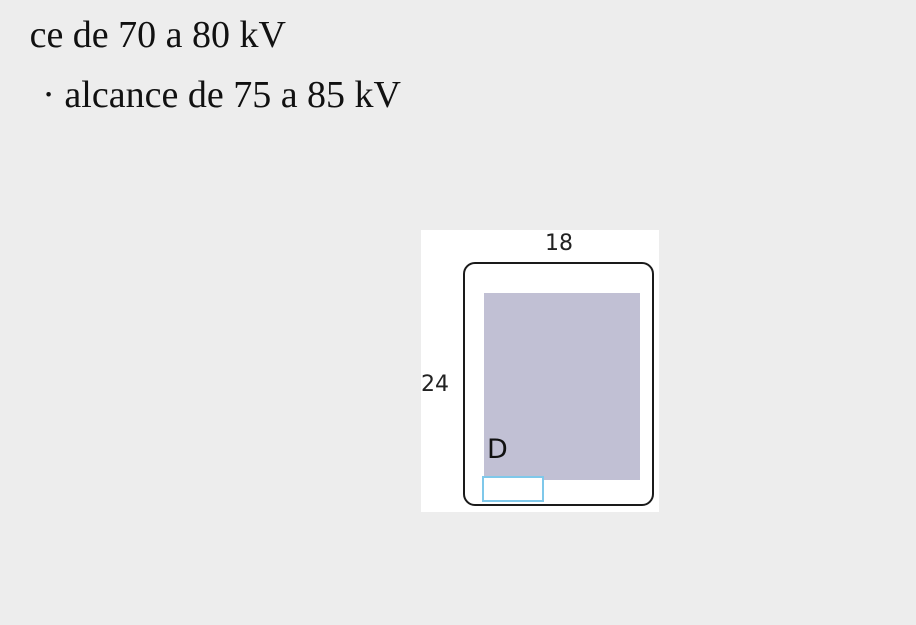  What do you see at coordinates (221, 95) in the screenshot?
I see `text-line-kv-range-2: · alcance de 75 a 85 kV` at bounding box center [221, 95].